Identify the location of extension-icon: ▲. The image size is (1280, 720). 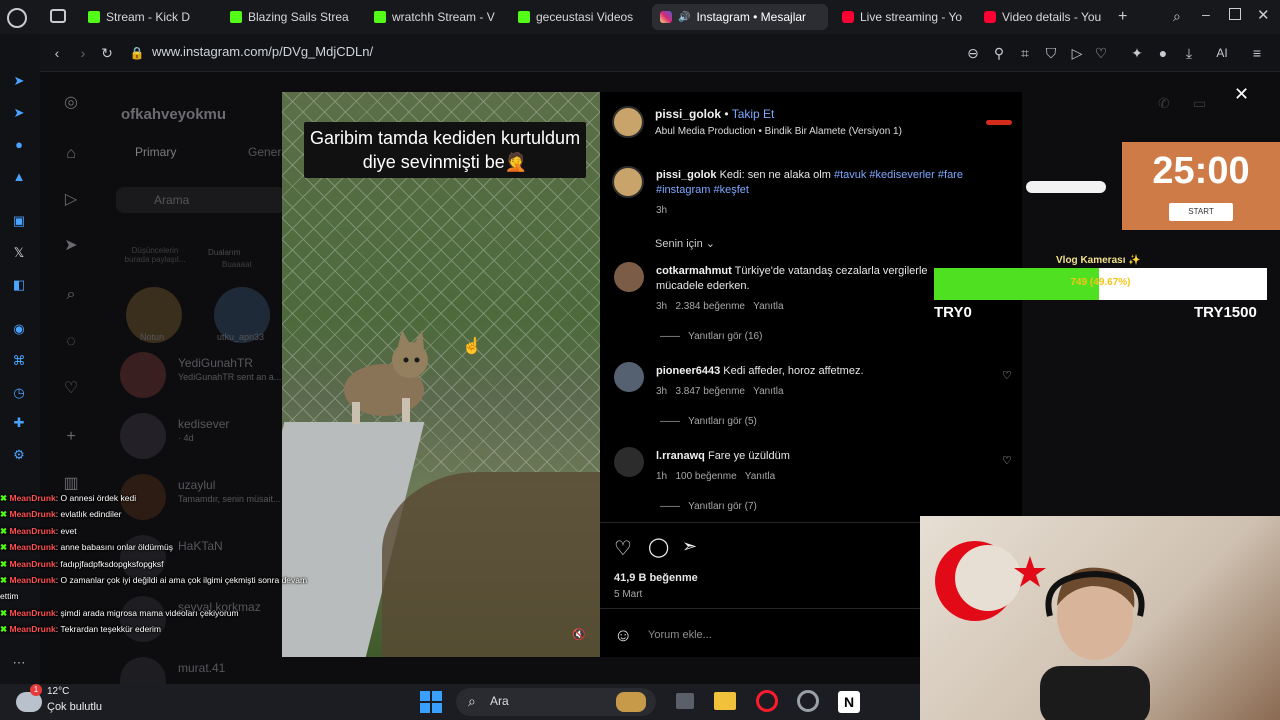
(19, 177).